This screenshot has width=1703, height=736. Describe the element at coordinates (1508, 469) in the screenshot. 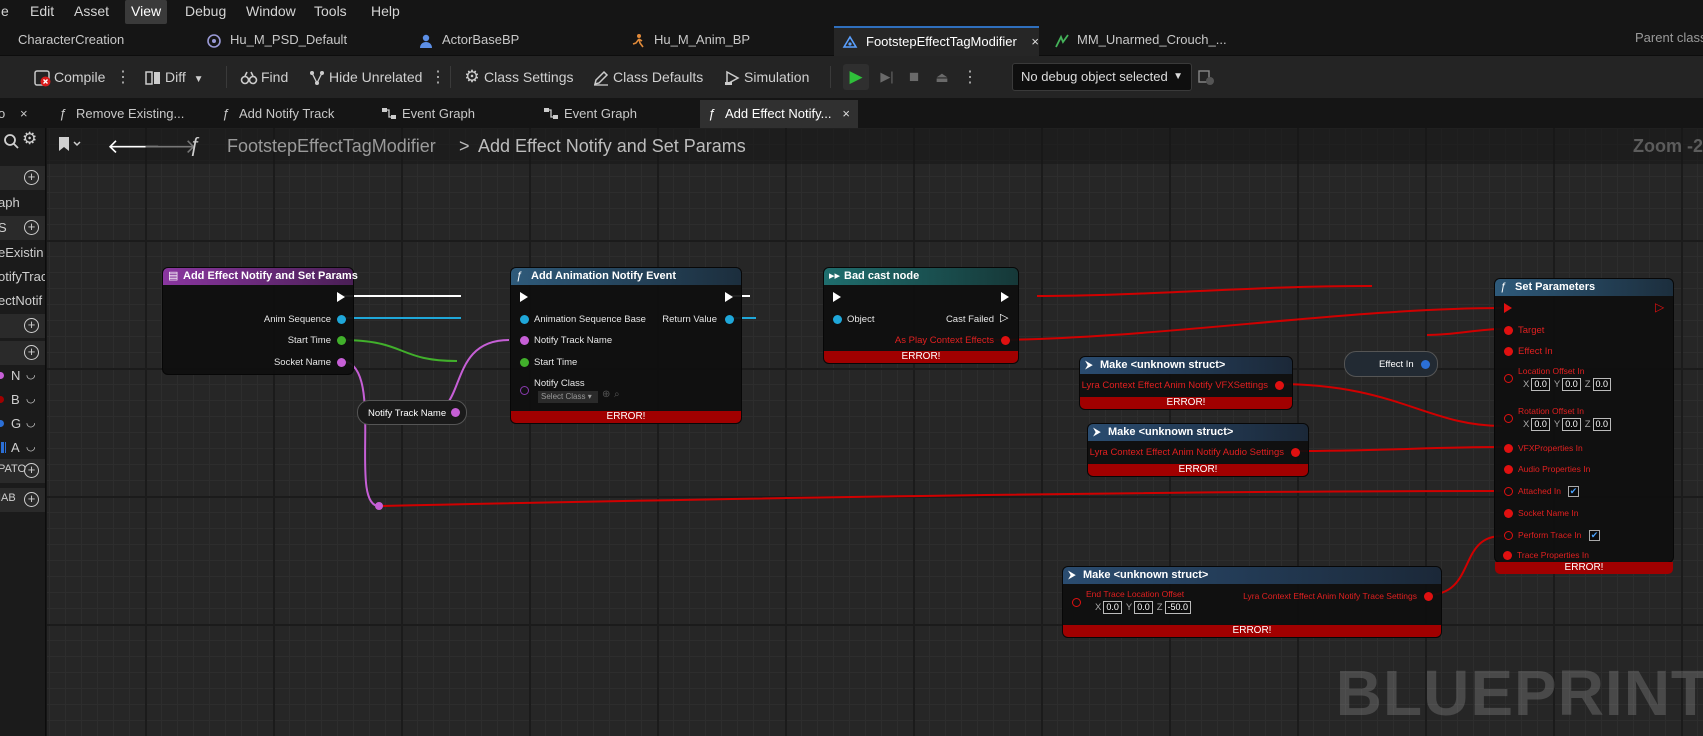

I see `audio-properties-pin` at that location.